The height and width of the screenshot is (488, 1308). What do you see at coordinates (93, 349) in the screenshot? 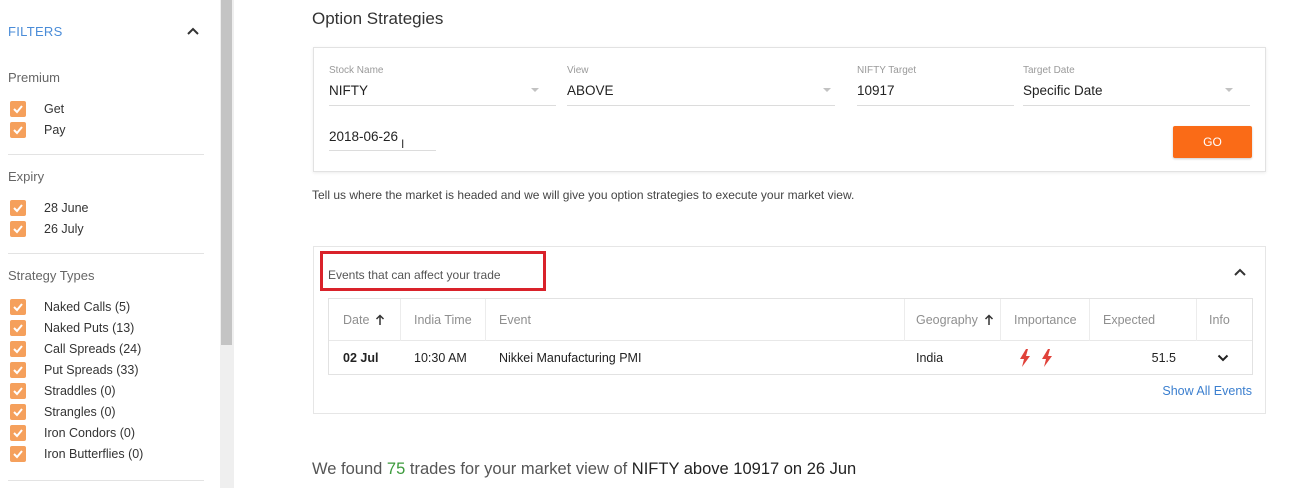
I see `filter-label: Call Spreads (24)` at bounding box center [93, 349].